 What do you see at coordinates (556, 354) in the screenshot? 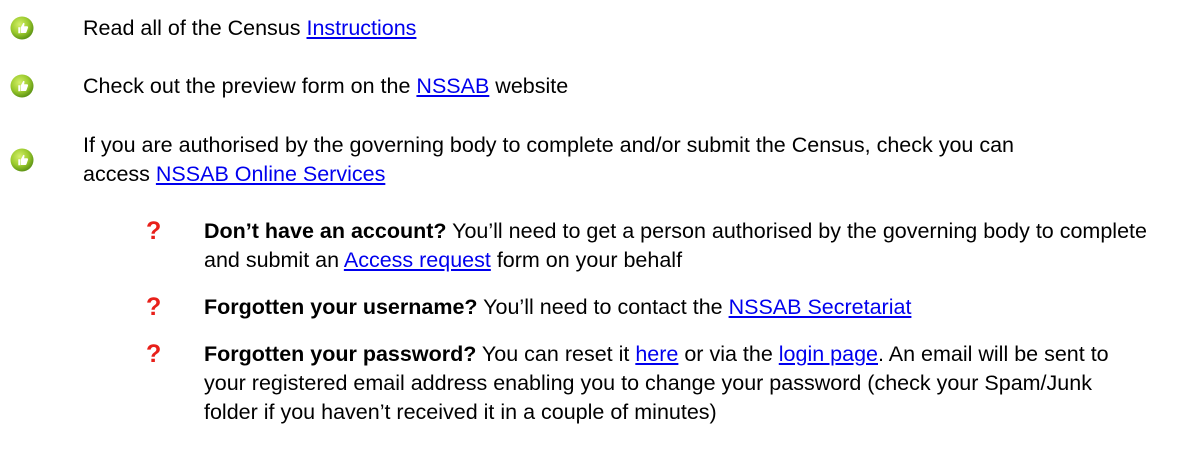
I see `question-text-before: You can reset it` at bounding box center [556, 354].